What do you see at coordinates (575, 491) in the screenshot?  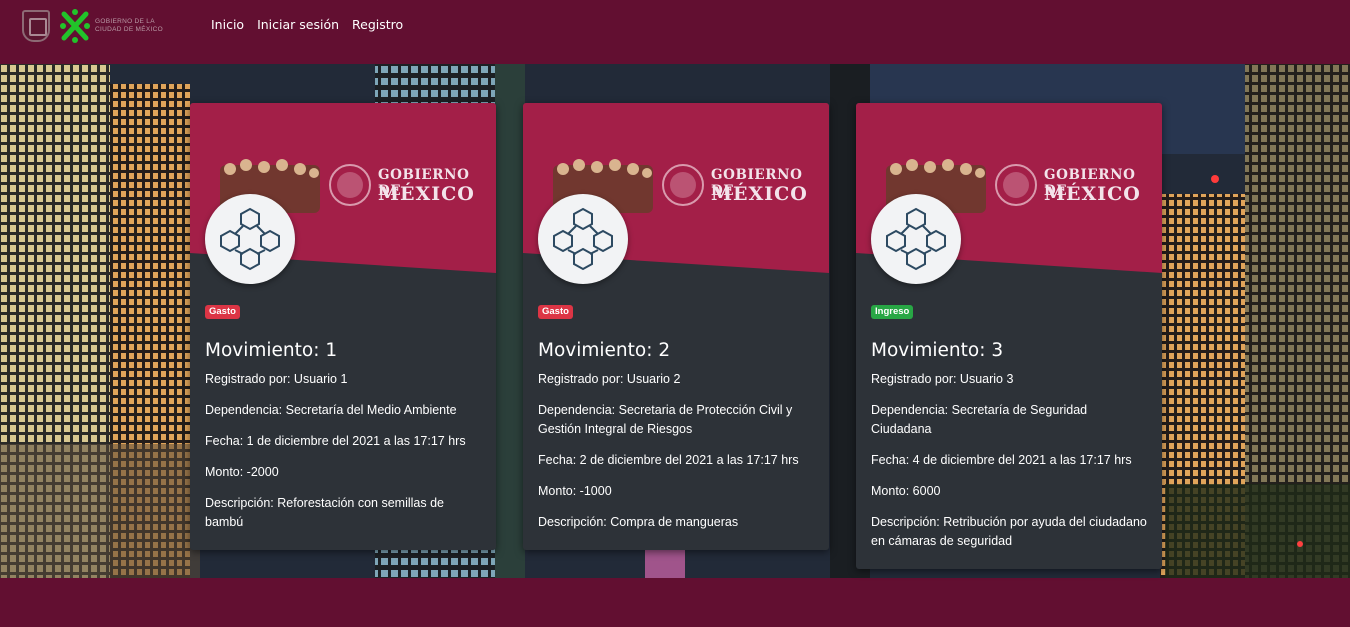 I see `monto-text: Monto: -1000` at bounding box center [575, 491].